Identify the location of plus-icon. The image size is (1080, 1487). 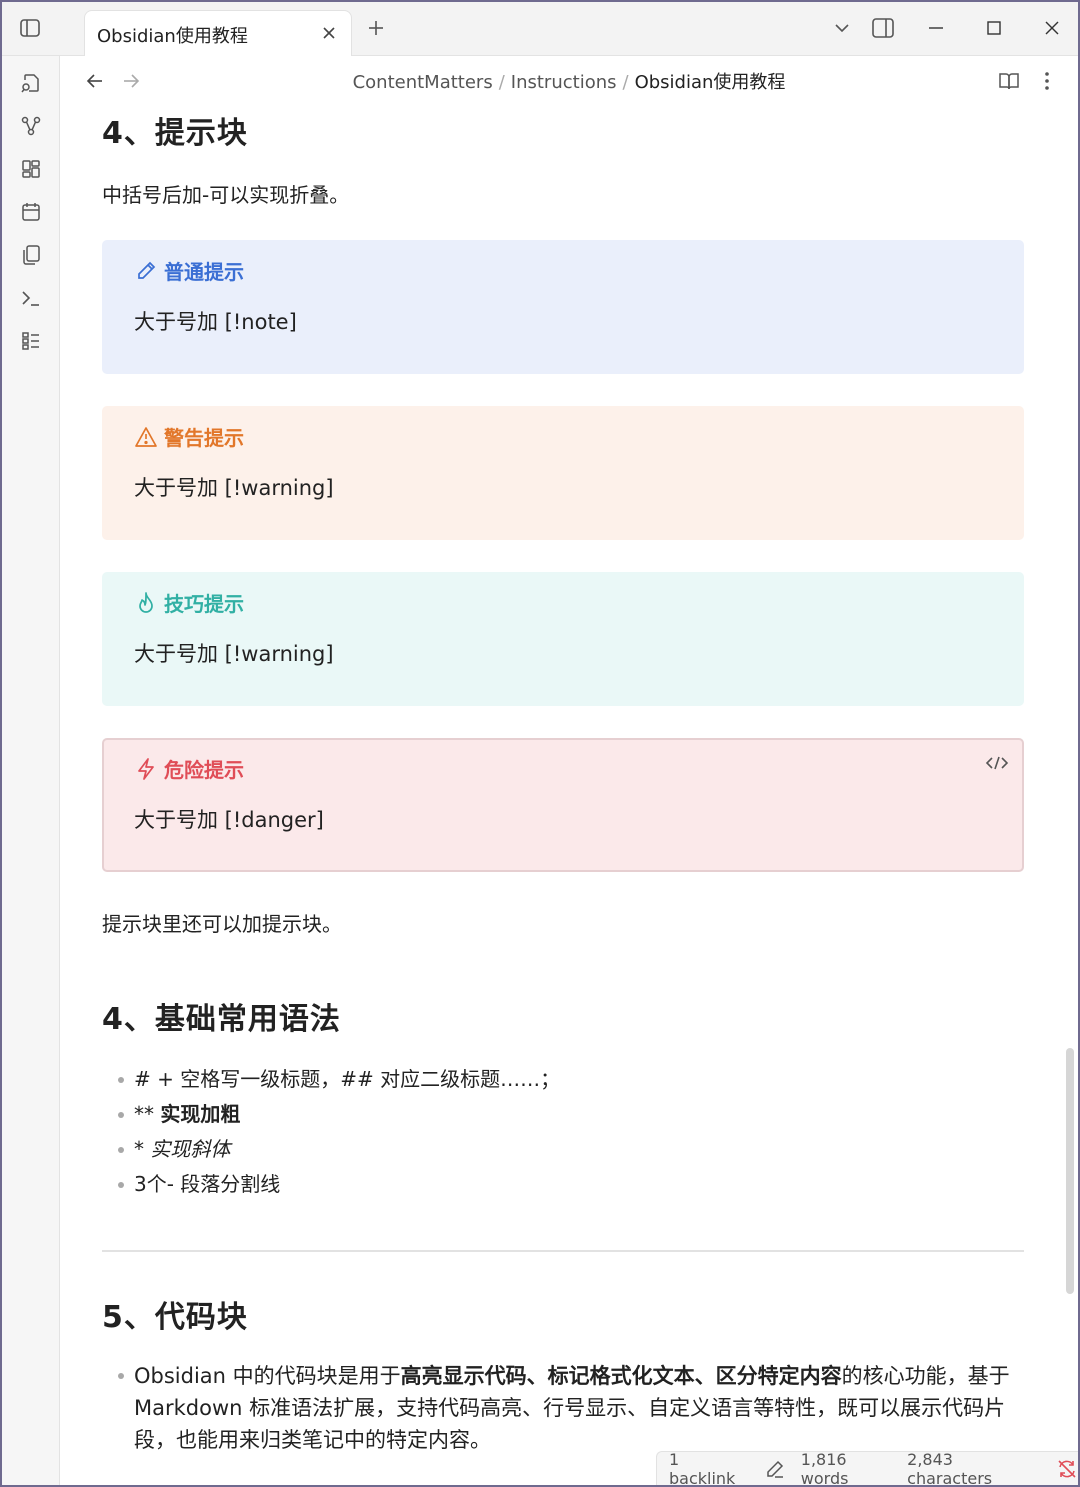
(376, 28).